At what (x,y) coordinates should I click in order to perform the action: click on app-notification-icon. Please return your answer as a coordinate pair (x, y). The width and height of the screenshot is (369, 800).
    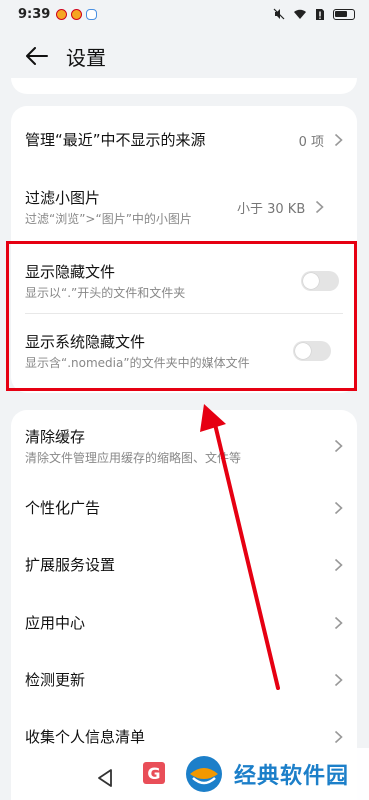
    Looking at the image, I should click on (92, 14).